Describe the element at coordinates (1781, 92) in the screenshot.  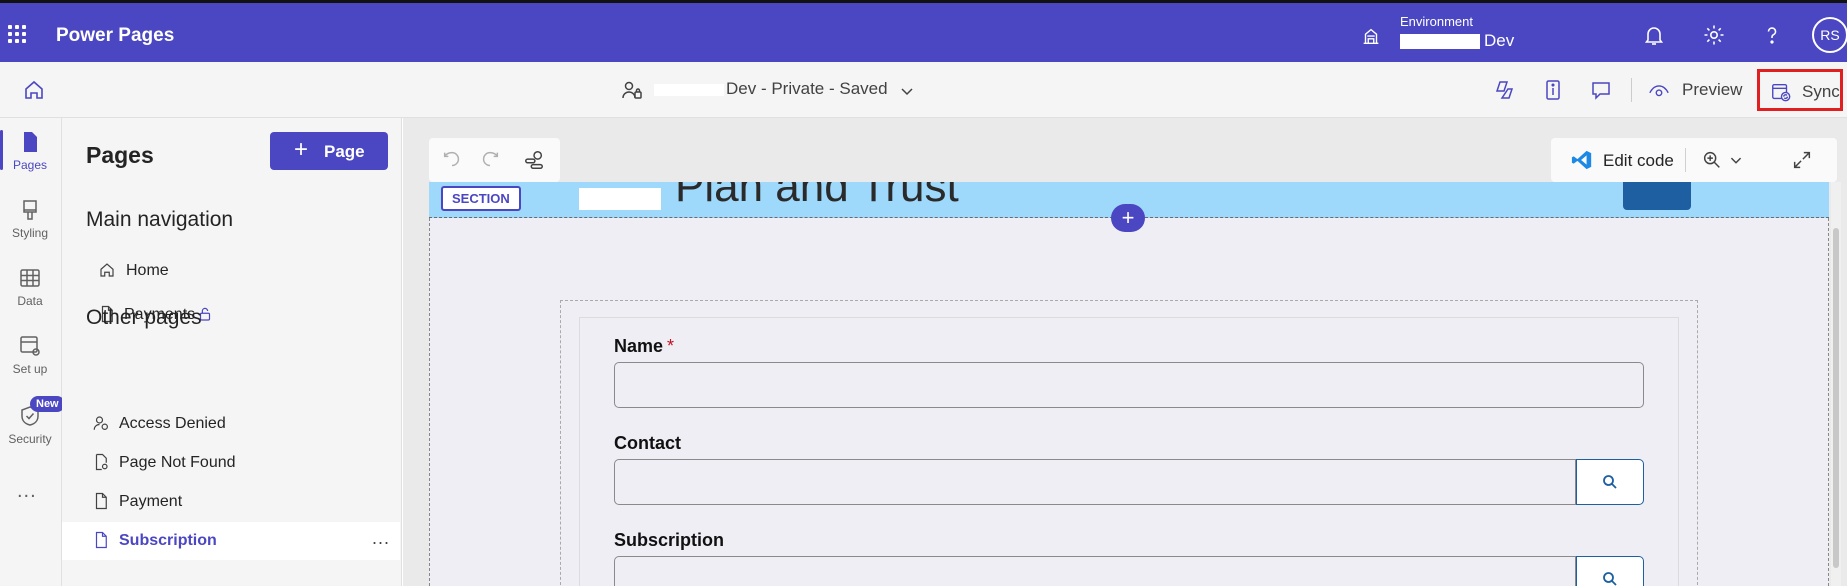
I see `sync-icon` at that location.